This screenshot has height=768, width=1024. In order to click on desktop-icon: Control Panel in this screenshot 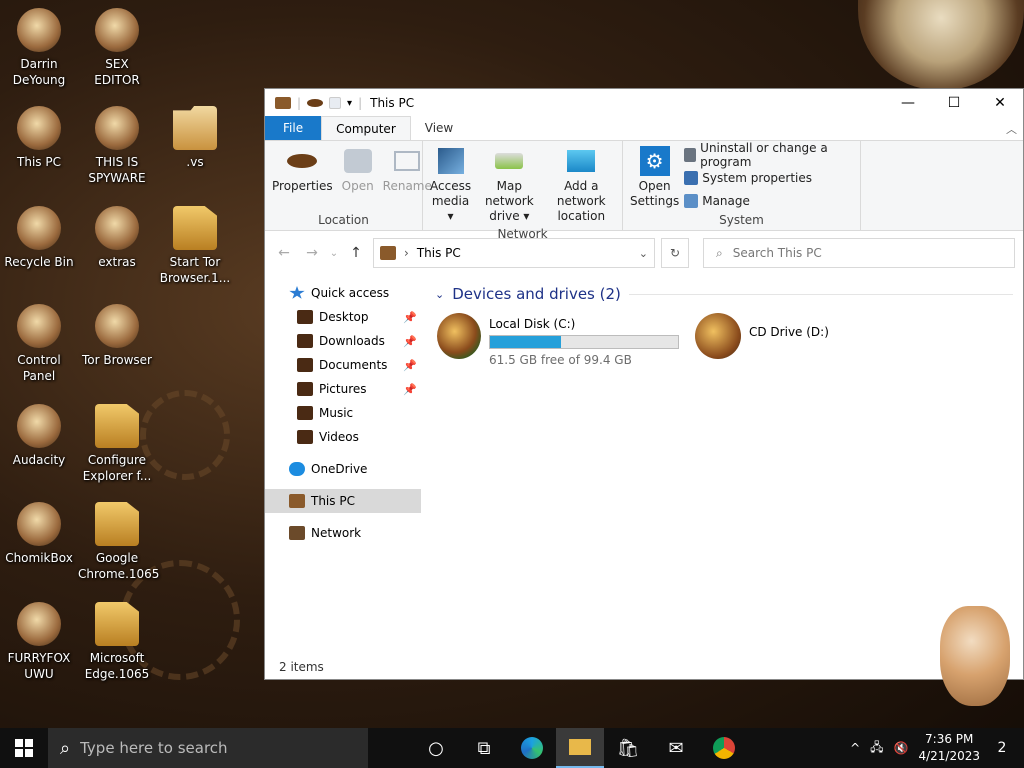, I will do `click(39, 344)`.